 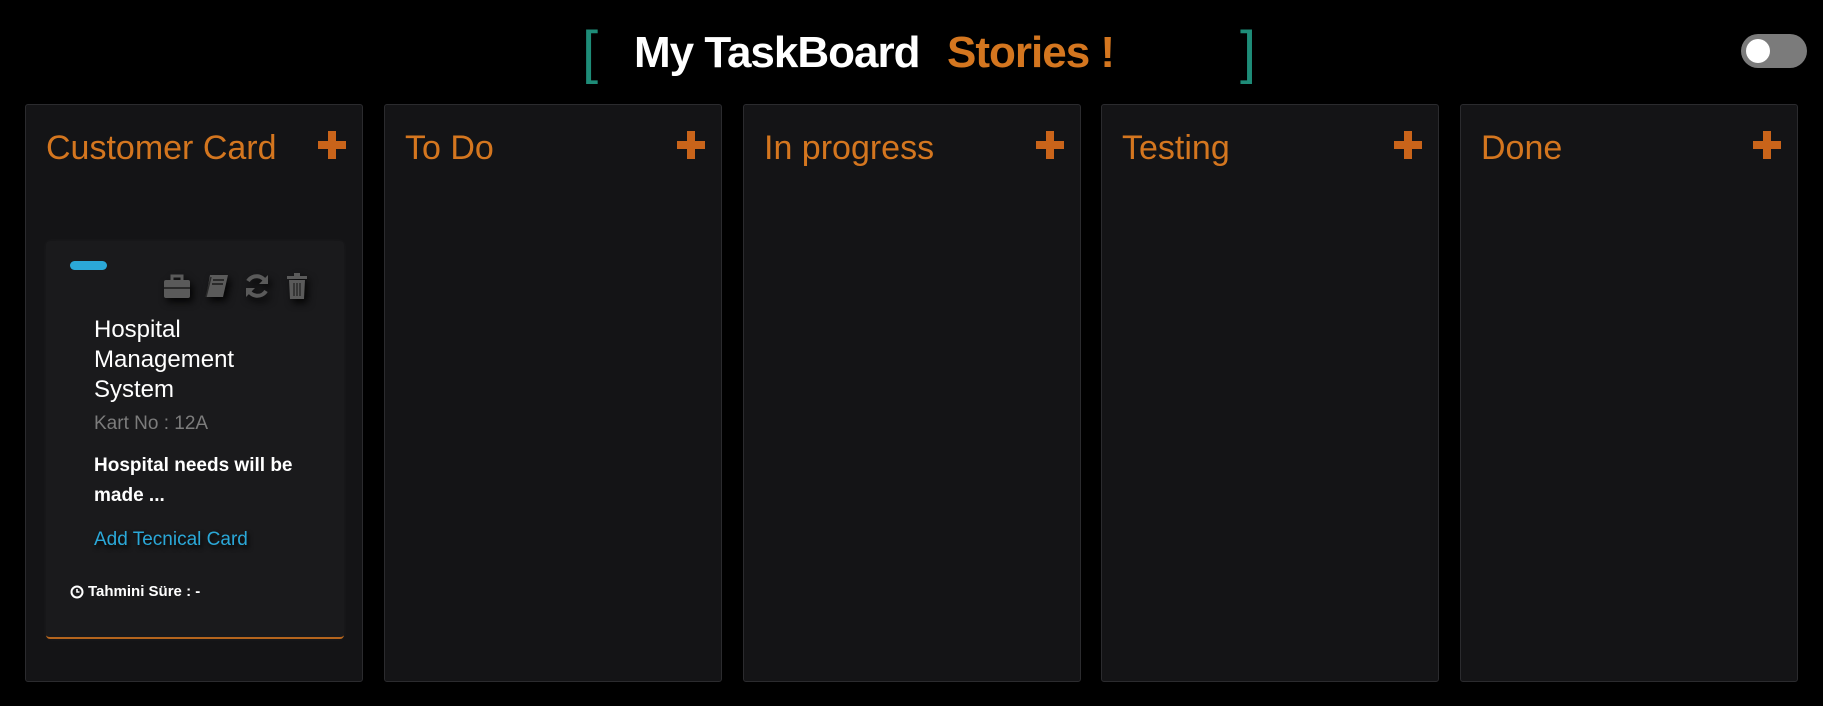 I want to click on page-subtitle: Stories !, so click(x=1031, y=52).